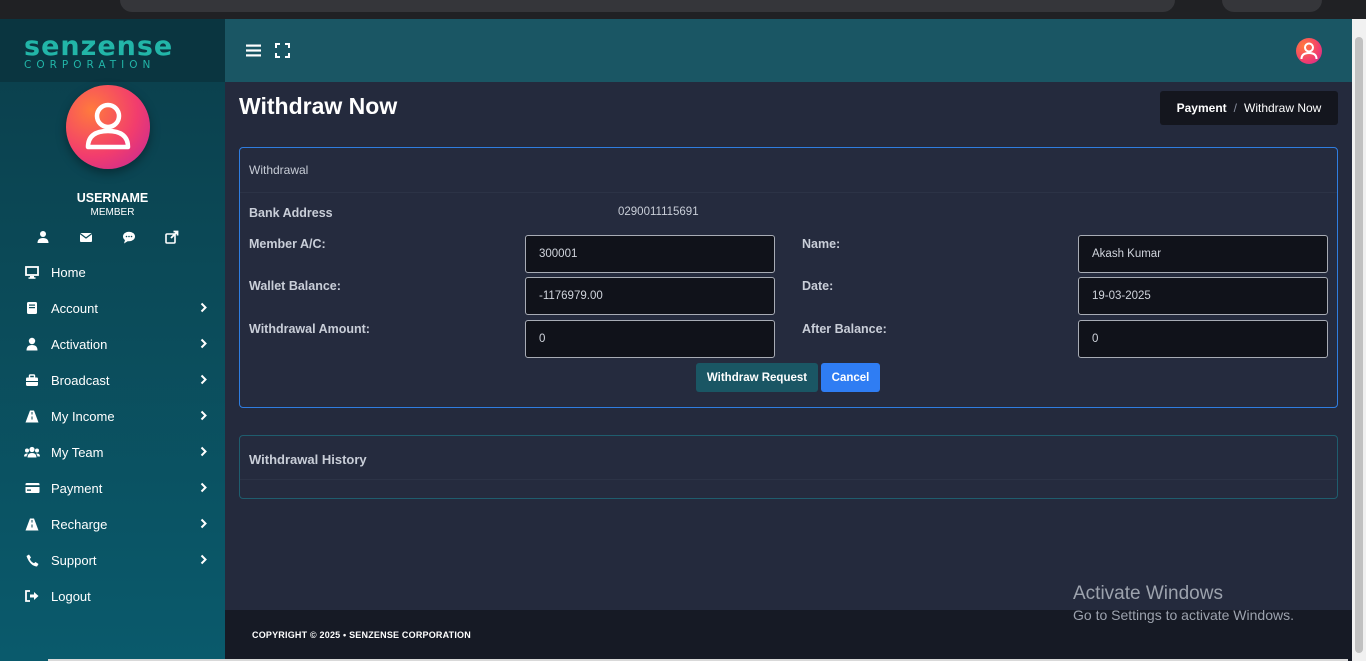 The width and height of the screenshot is (1366, 661). I want to click on sidebar-item-recharge: Recharge, so click(112, 524).